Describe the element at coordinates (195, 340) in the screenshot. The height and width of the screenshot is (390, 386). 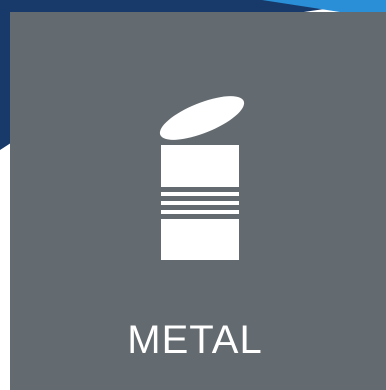
I see `sign-label: METAL` at that location.